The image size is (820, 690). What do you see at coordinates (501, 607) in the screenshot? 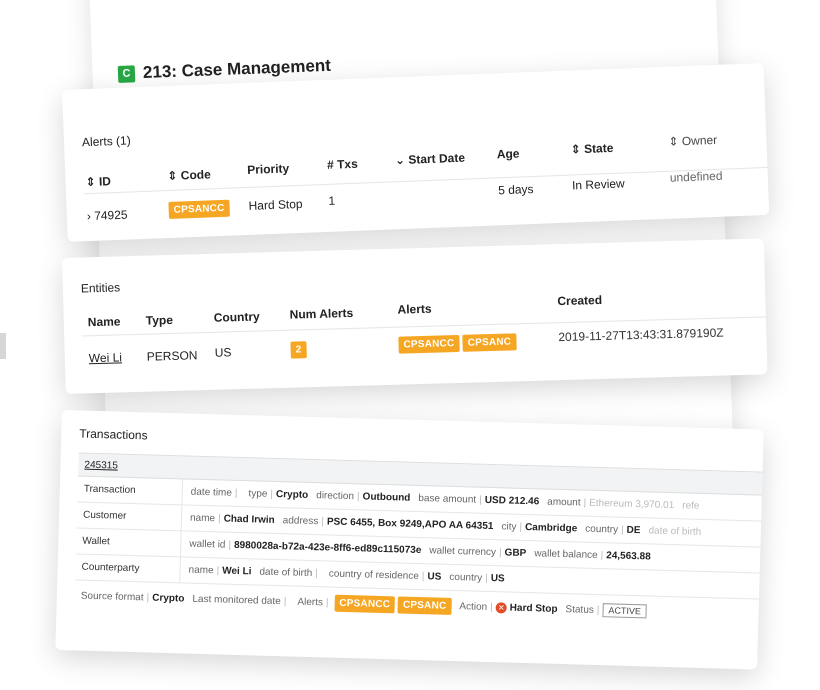
I see `hard-stop-icon: ✕` at bounding box center [501, 607].